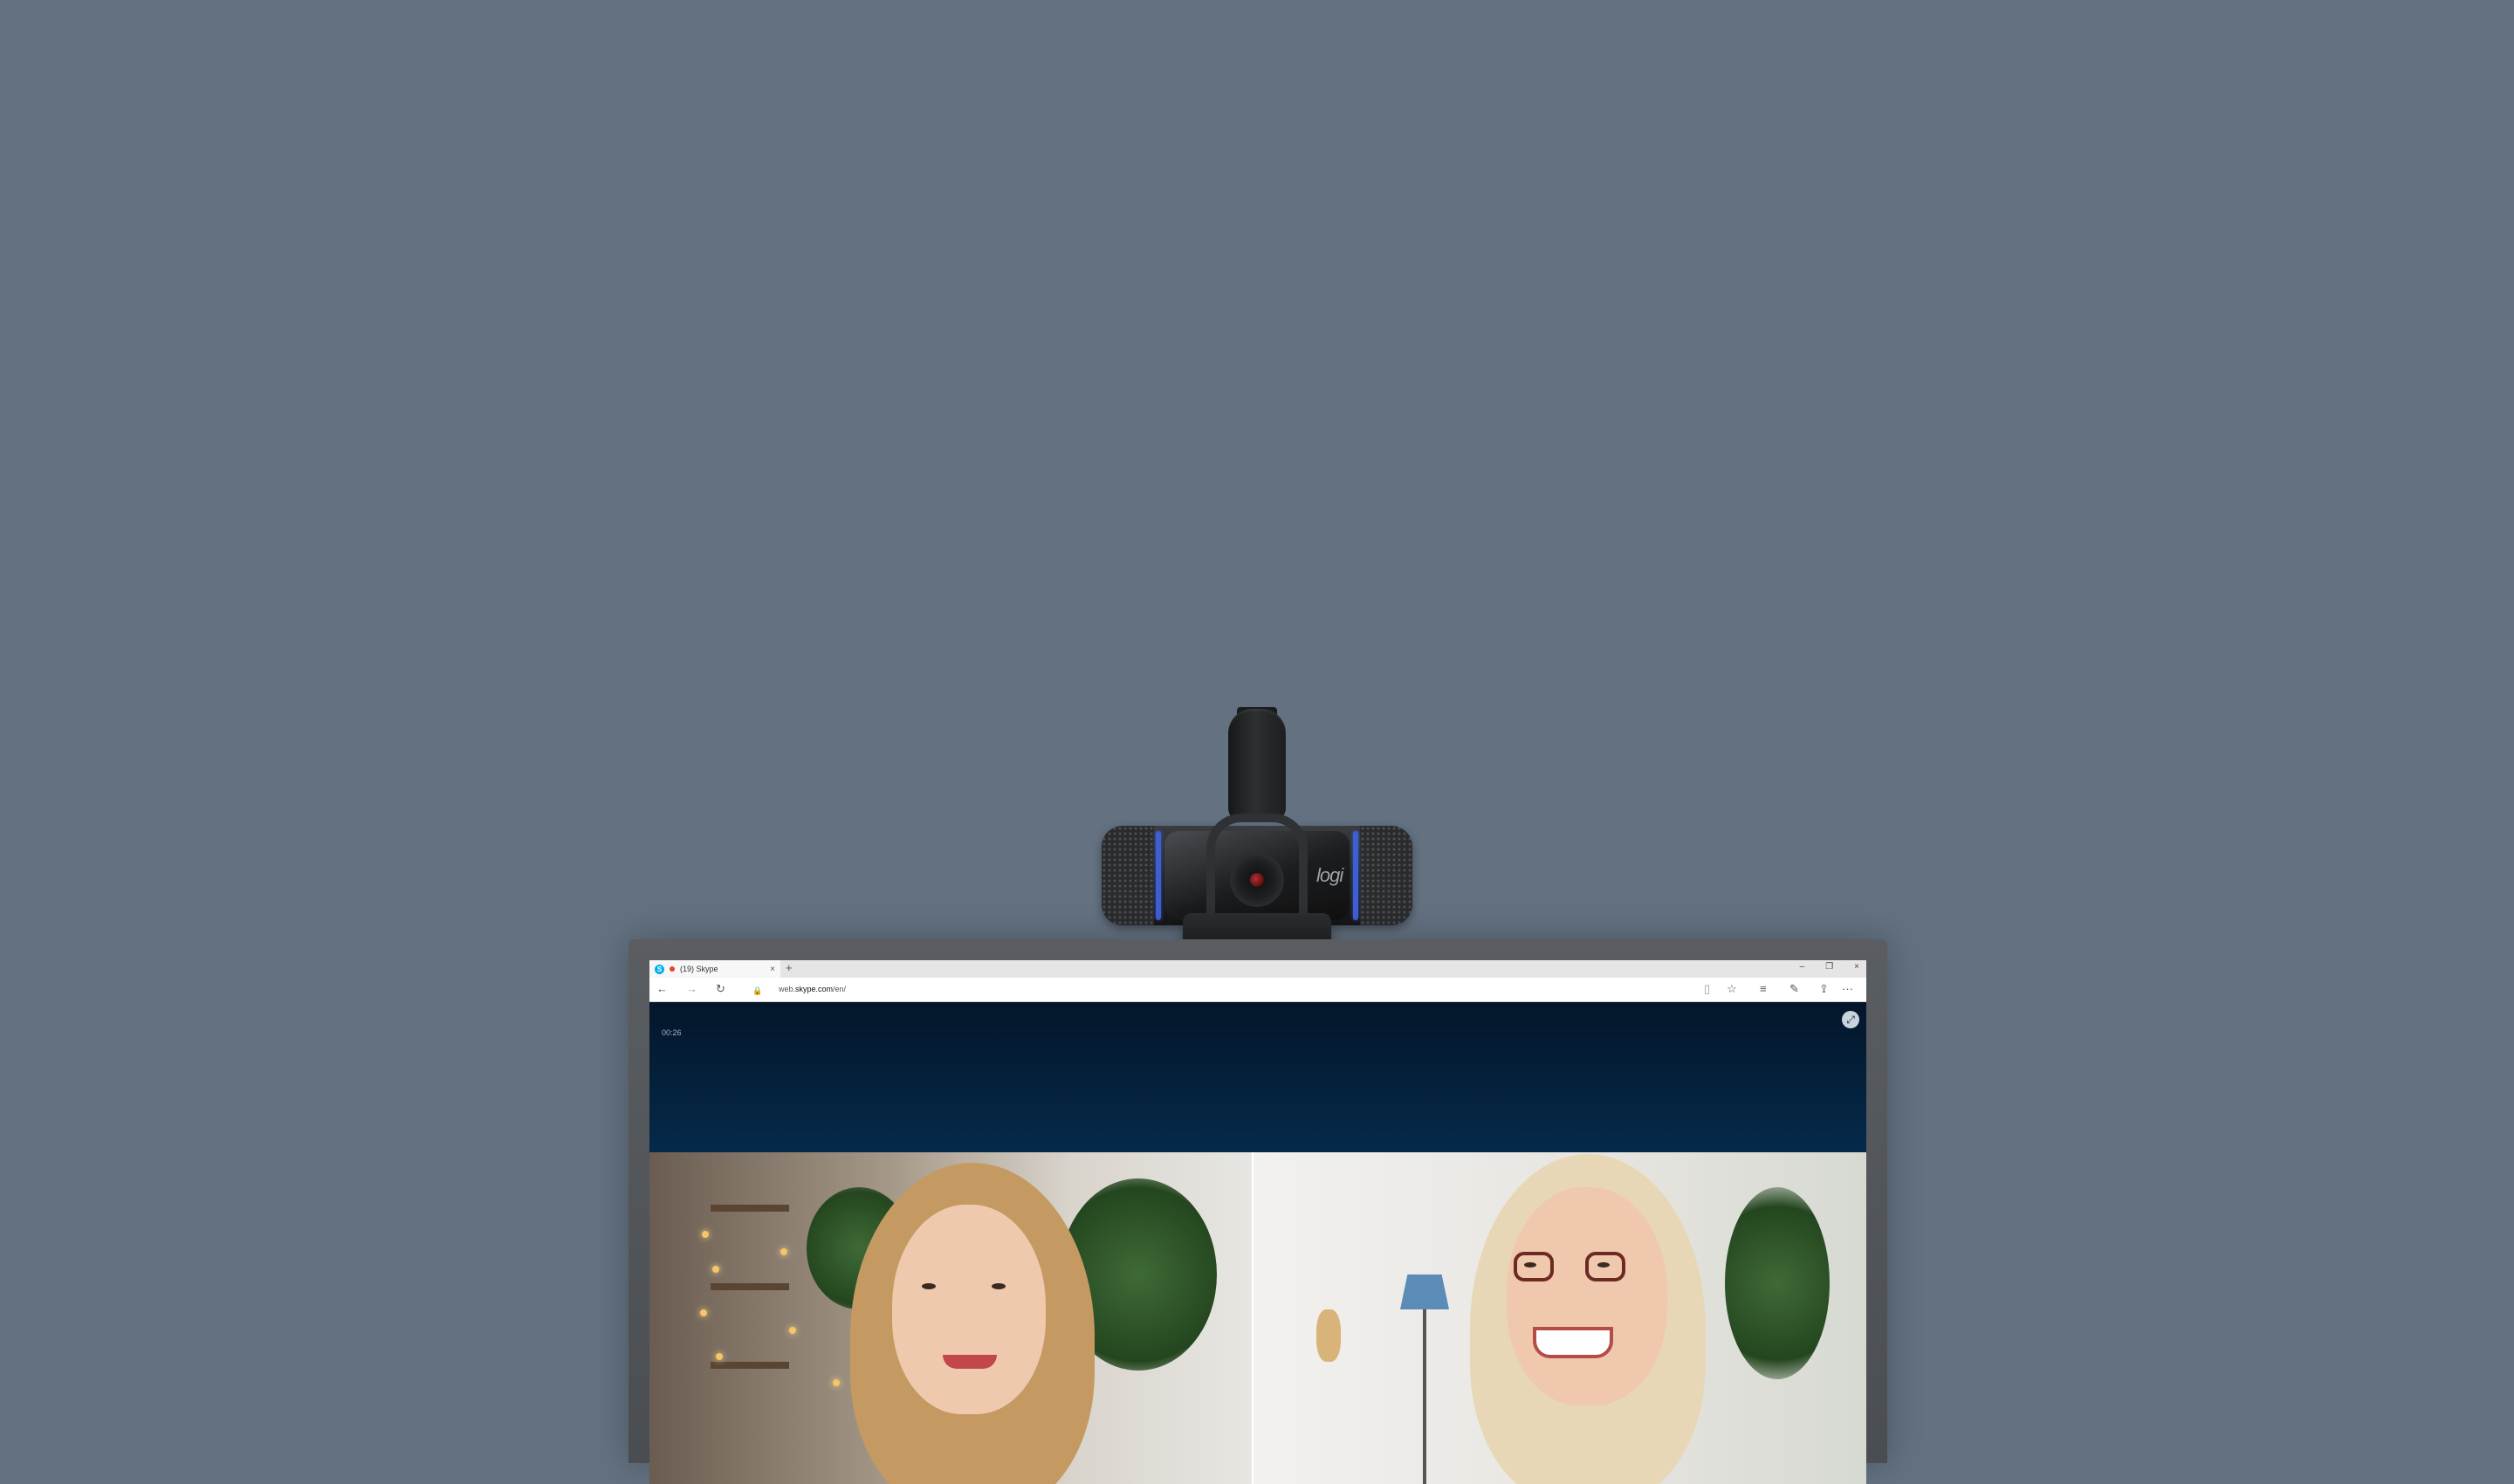 This screenshot has width=2514, height=1484. What do you see at coordinates (699, 969) in the screenshot?
I see `tab-title: (19) Skype` at bounding box center [699, 969].